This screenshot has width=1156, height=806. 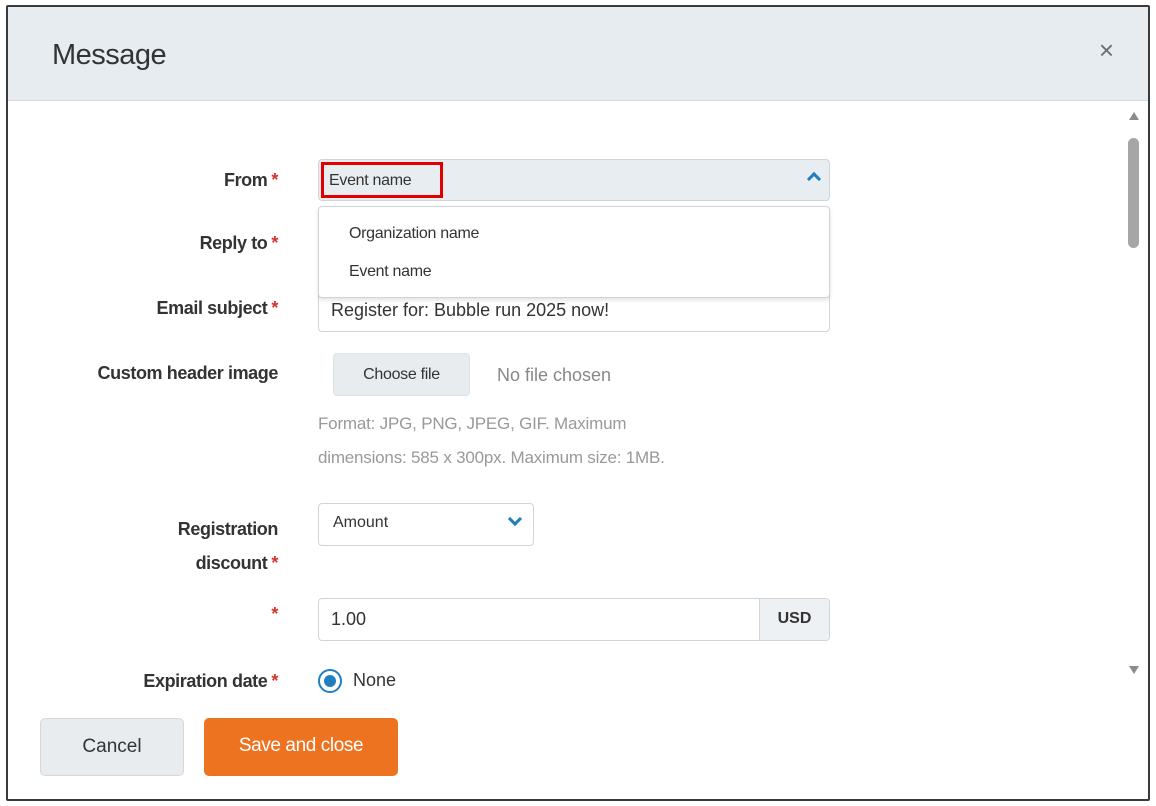 I want to click on close-icon: ×, so click(x=1106, y=50).